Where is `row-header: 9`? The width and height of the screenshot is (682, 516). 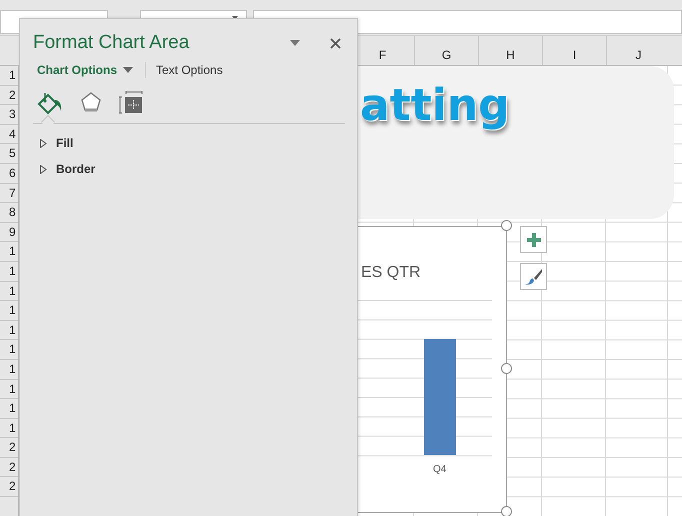
row-header: 9 is located at coordinates (9, 232).